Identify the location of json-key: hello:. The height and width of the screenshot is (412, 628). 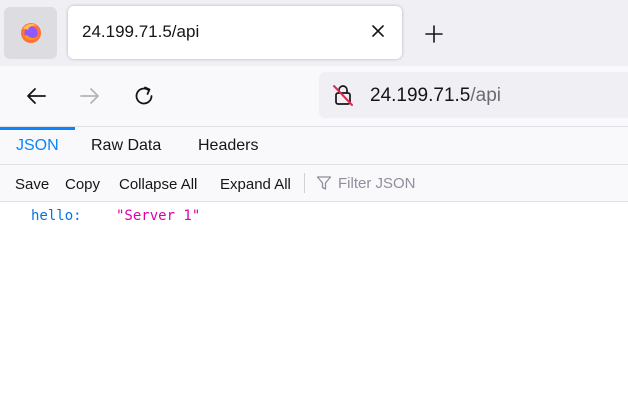
(56, 216).